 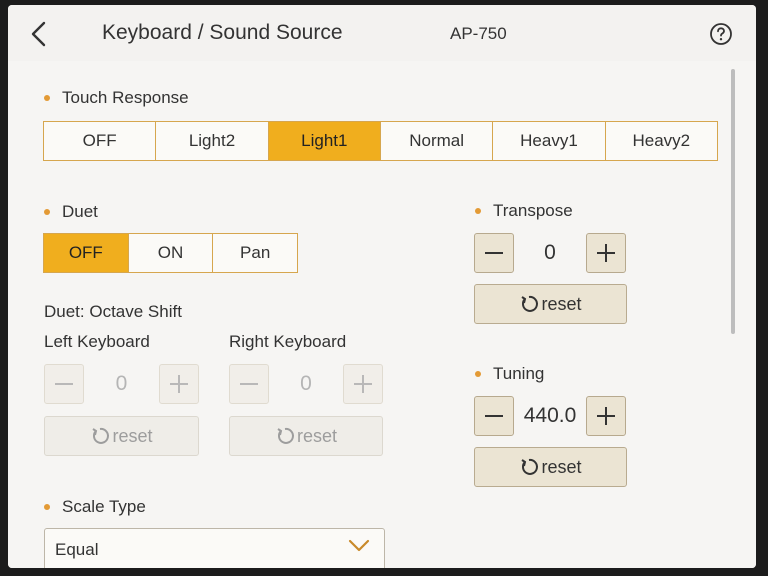 What do you see at coordinates (382, 33) in the screenshot?
I see `header-bar: Keyboard / Sound Source AP-750` at bounding box center [382, 33].